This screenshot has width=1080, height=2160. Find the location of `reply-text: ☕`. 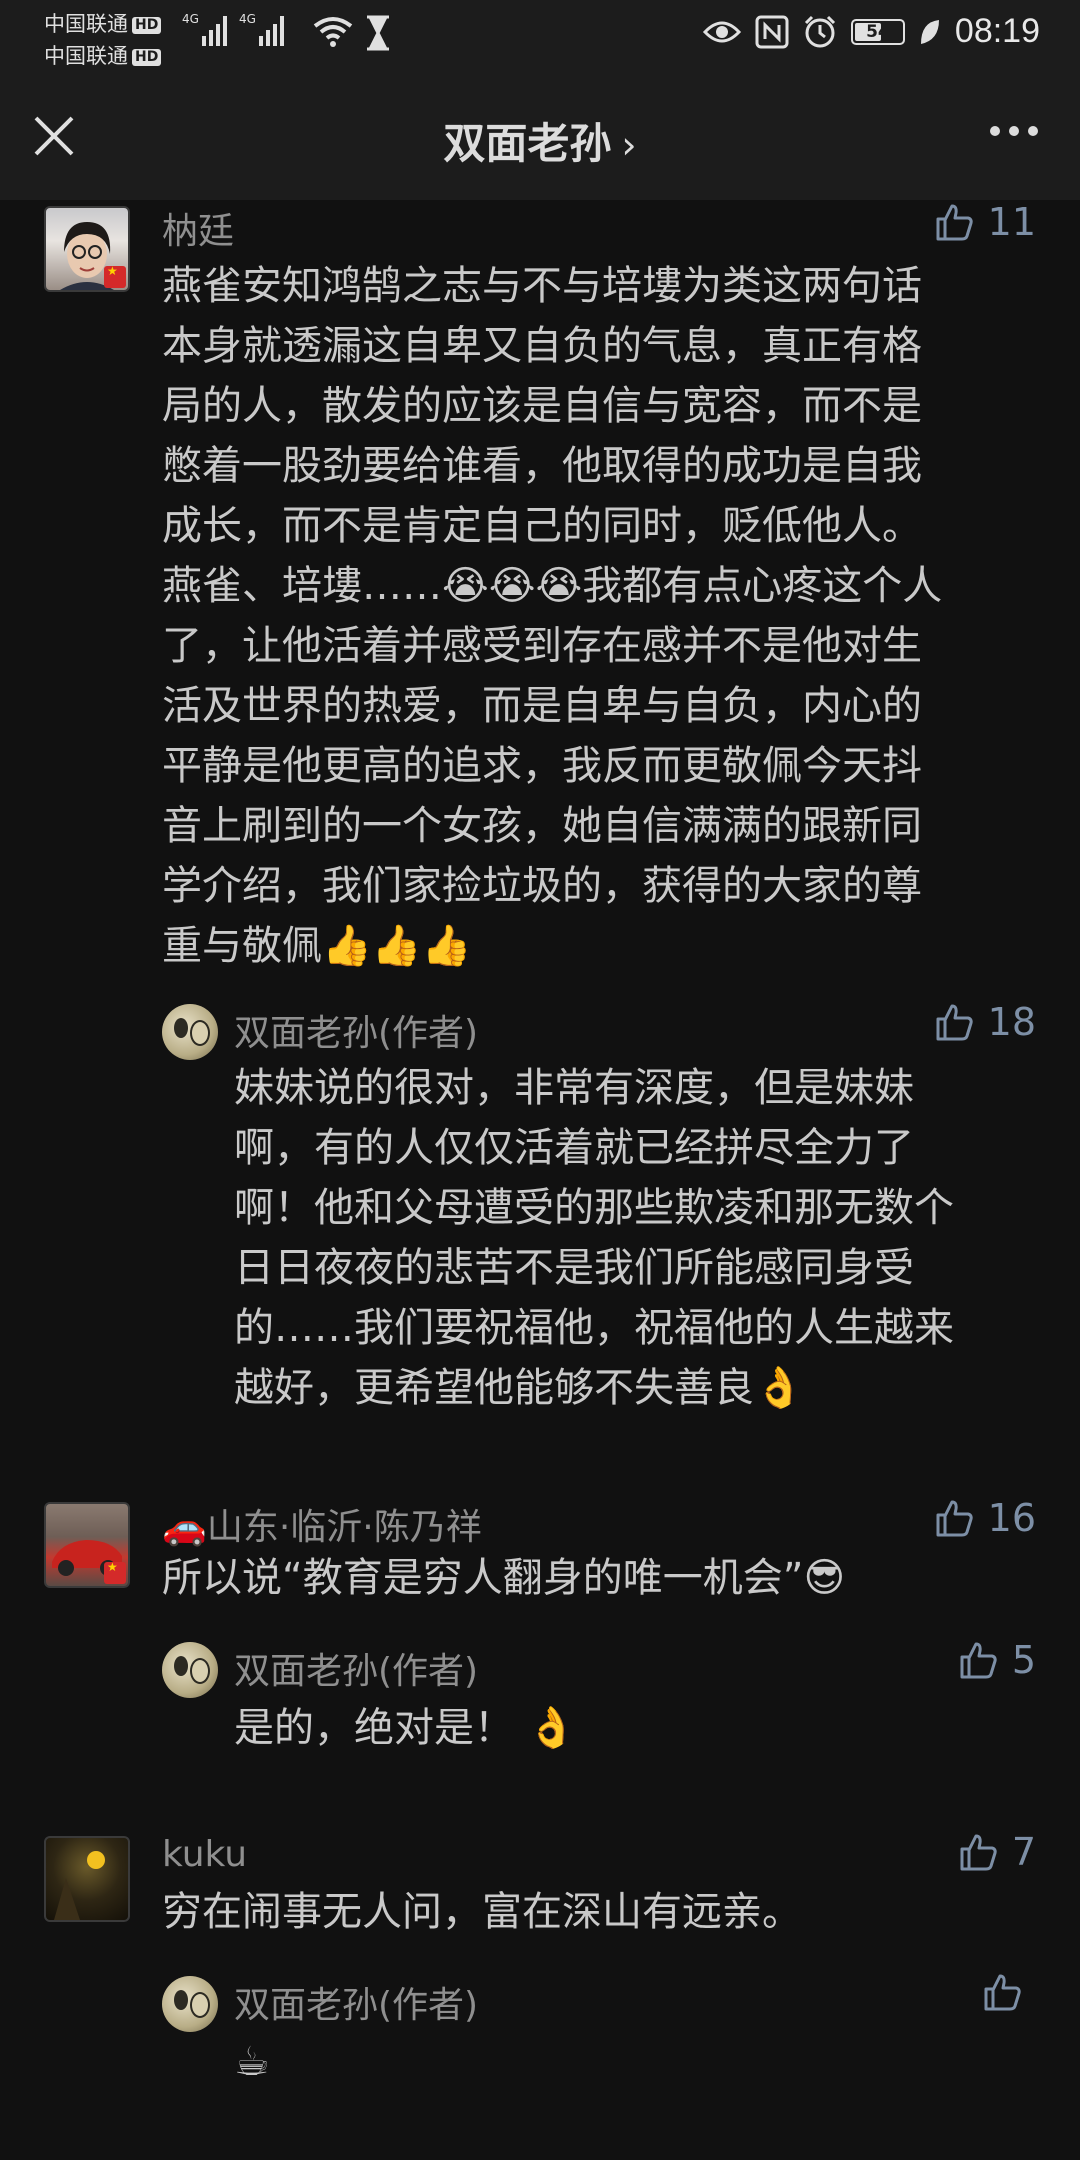

reply-text: ☕ is located at coordinates (634, 2062).